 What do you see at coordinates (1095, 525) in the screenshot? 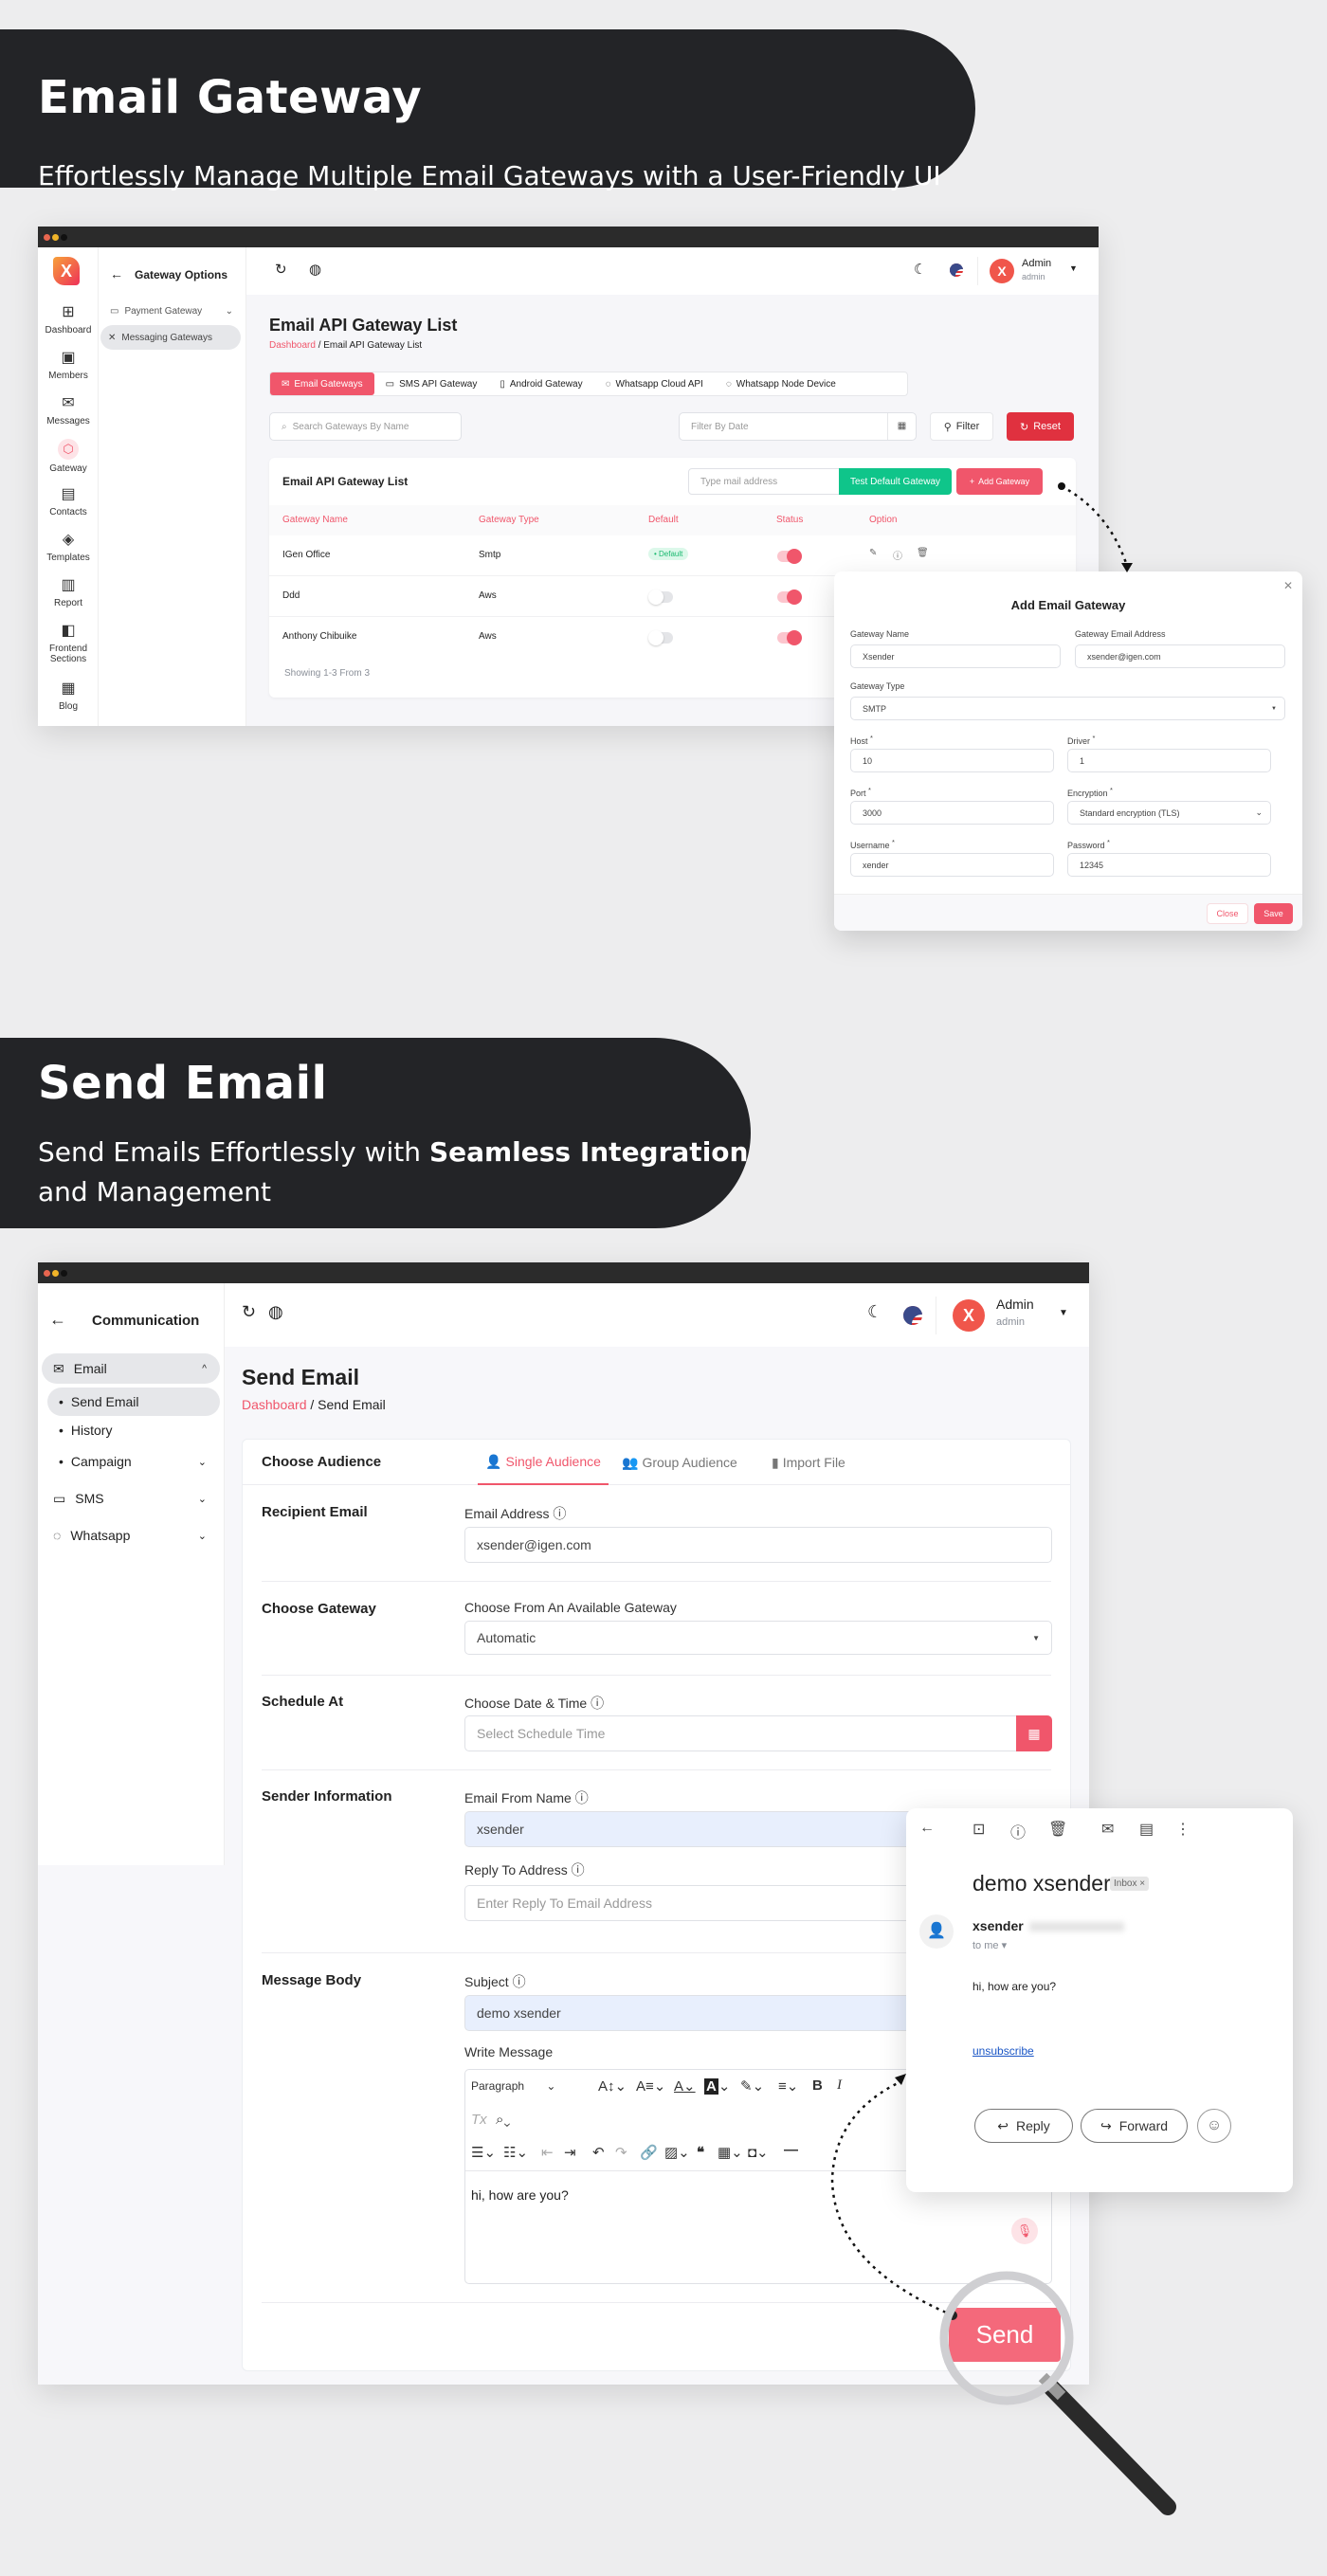
I see `dashed-arrow-add-gateway` at bounding box center [1095, 525].